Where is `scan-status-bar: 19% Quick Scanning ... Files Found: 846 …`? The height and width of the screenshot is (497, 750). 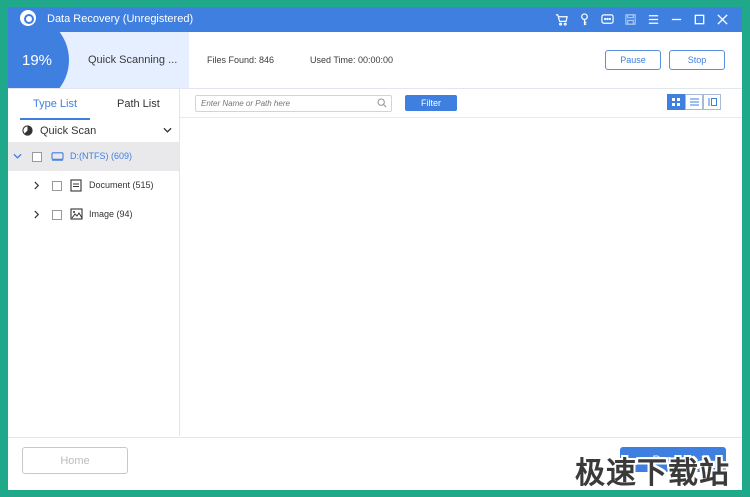
scan-status-bar: 19% Quick Scanning ... Files Found: 846 … is located at coordinates (375, 60).